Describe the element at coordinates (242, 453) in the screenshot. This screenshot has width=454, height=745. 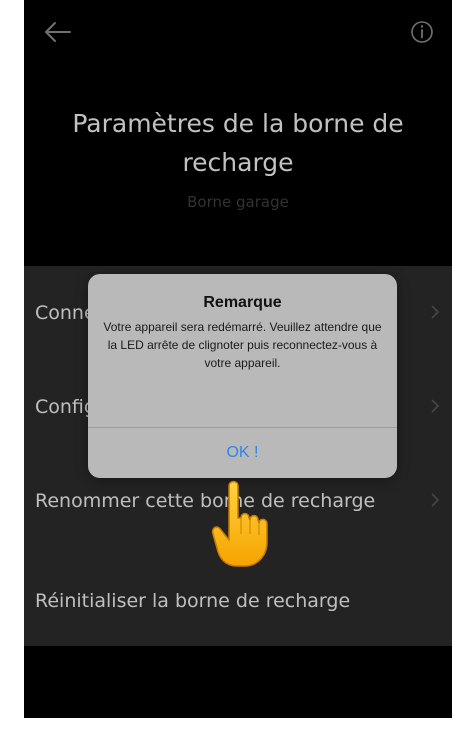
I see `ok-button: OK !` at that location.